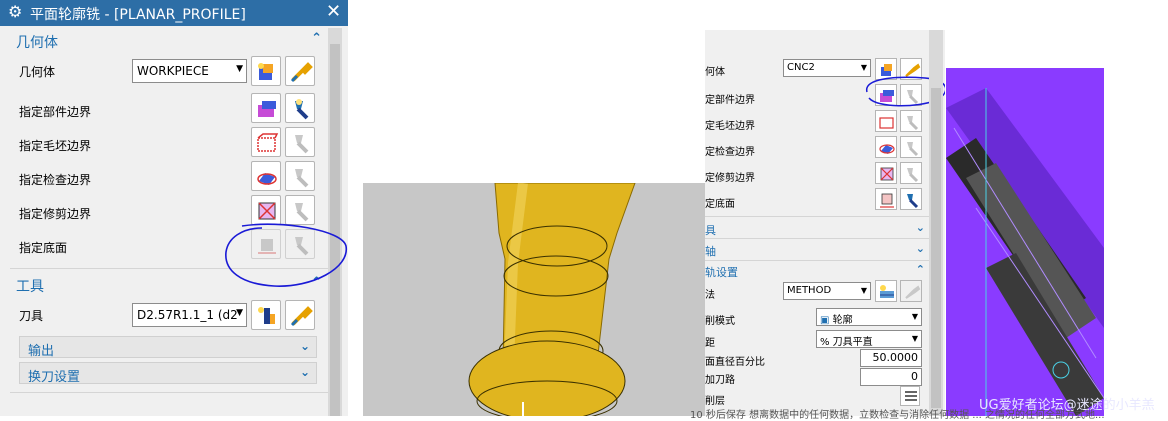 This screenshot has width=1168, height=421. I want to click on geometry-section-label: 几何体, so click(37, 43).